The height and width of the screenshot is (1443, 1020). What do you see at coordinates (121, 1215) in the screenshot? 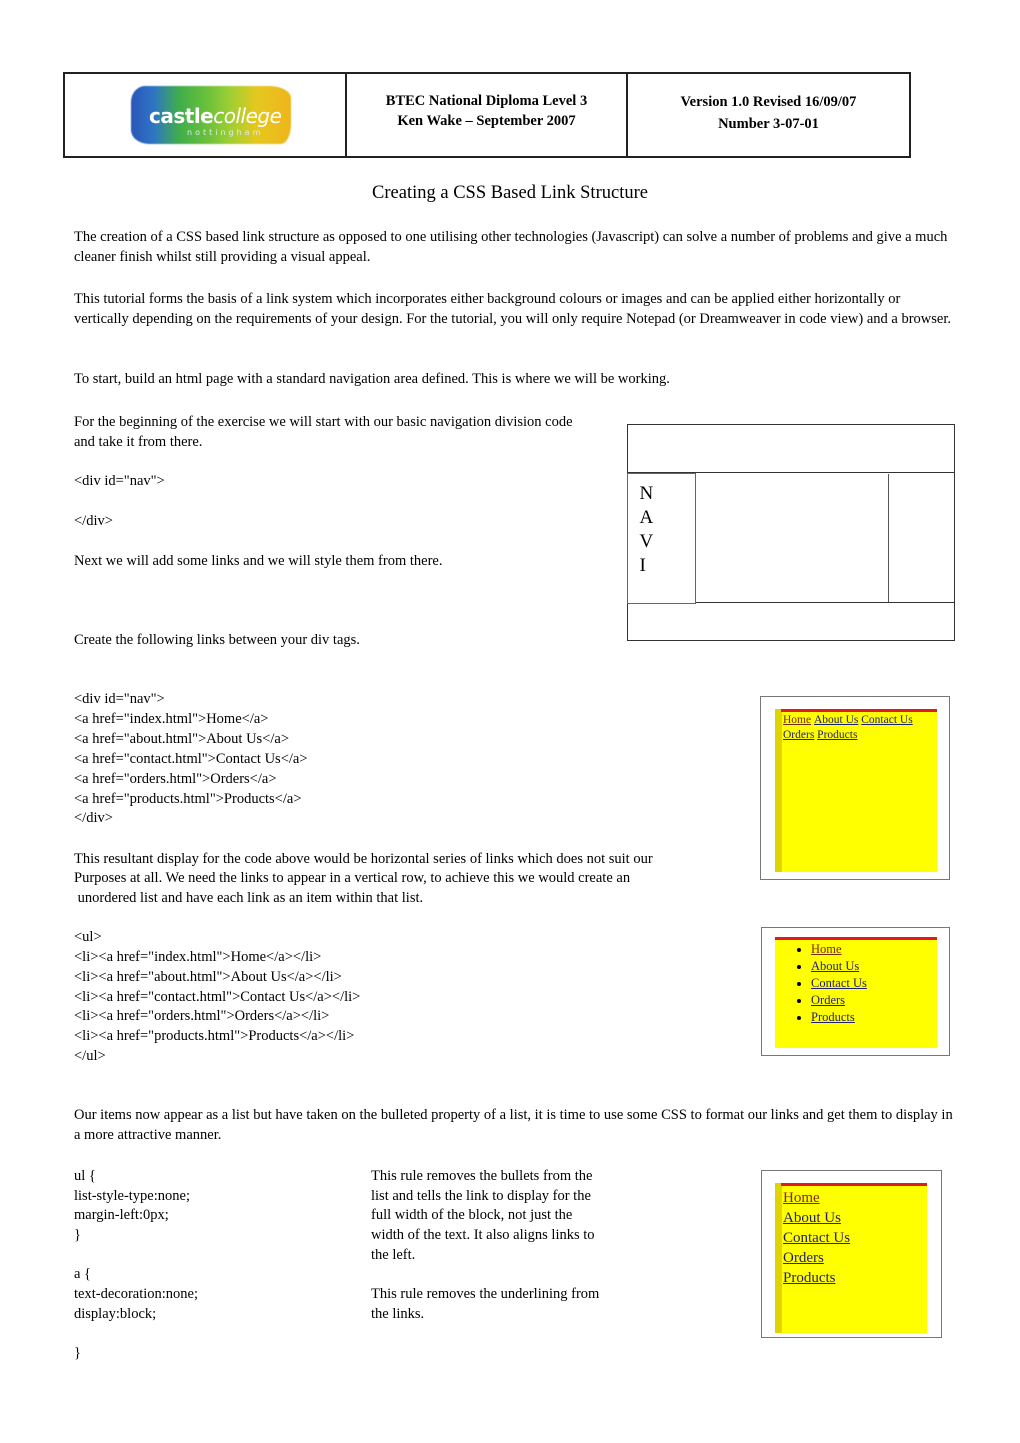
I see `css-code-line: margin-left:0px;` at bounding box center [121, 1215].